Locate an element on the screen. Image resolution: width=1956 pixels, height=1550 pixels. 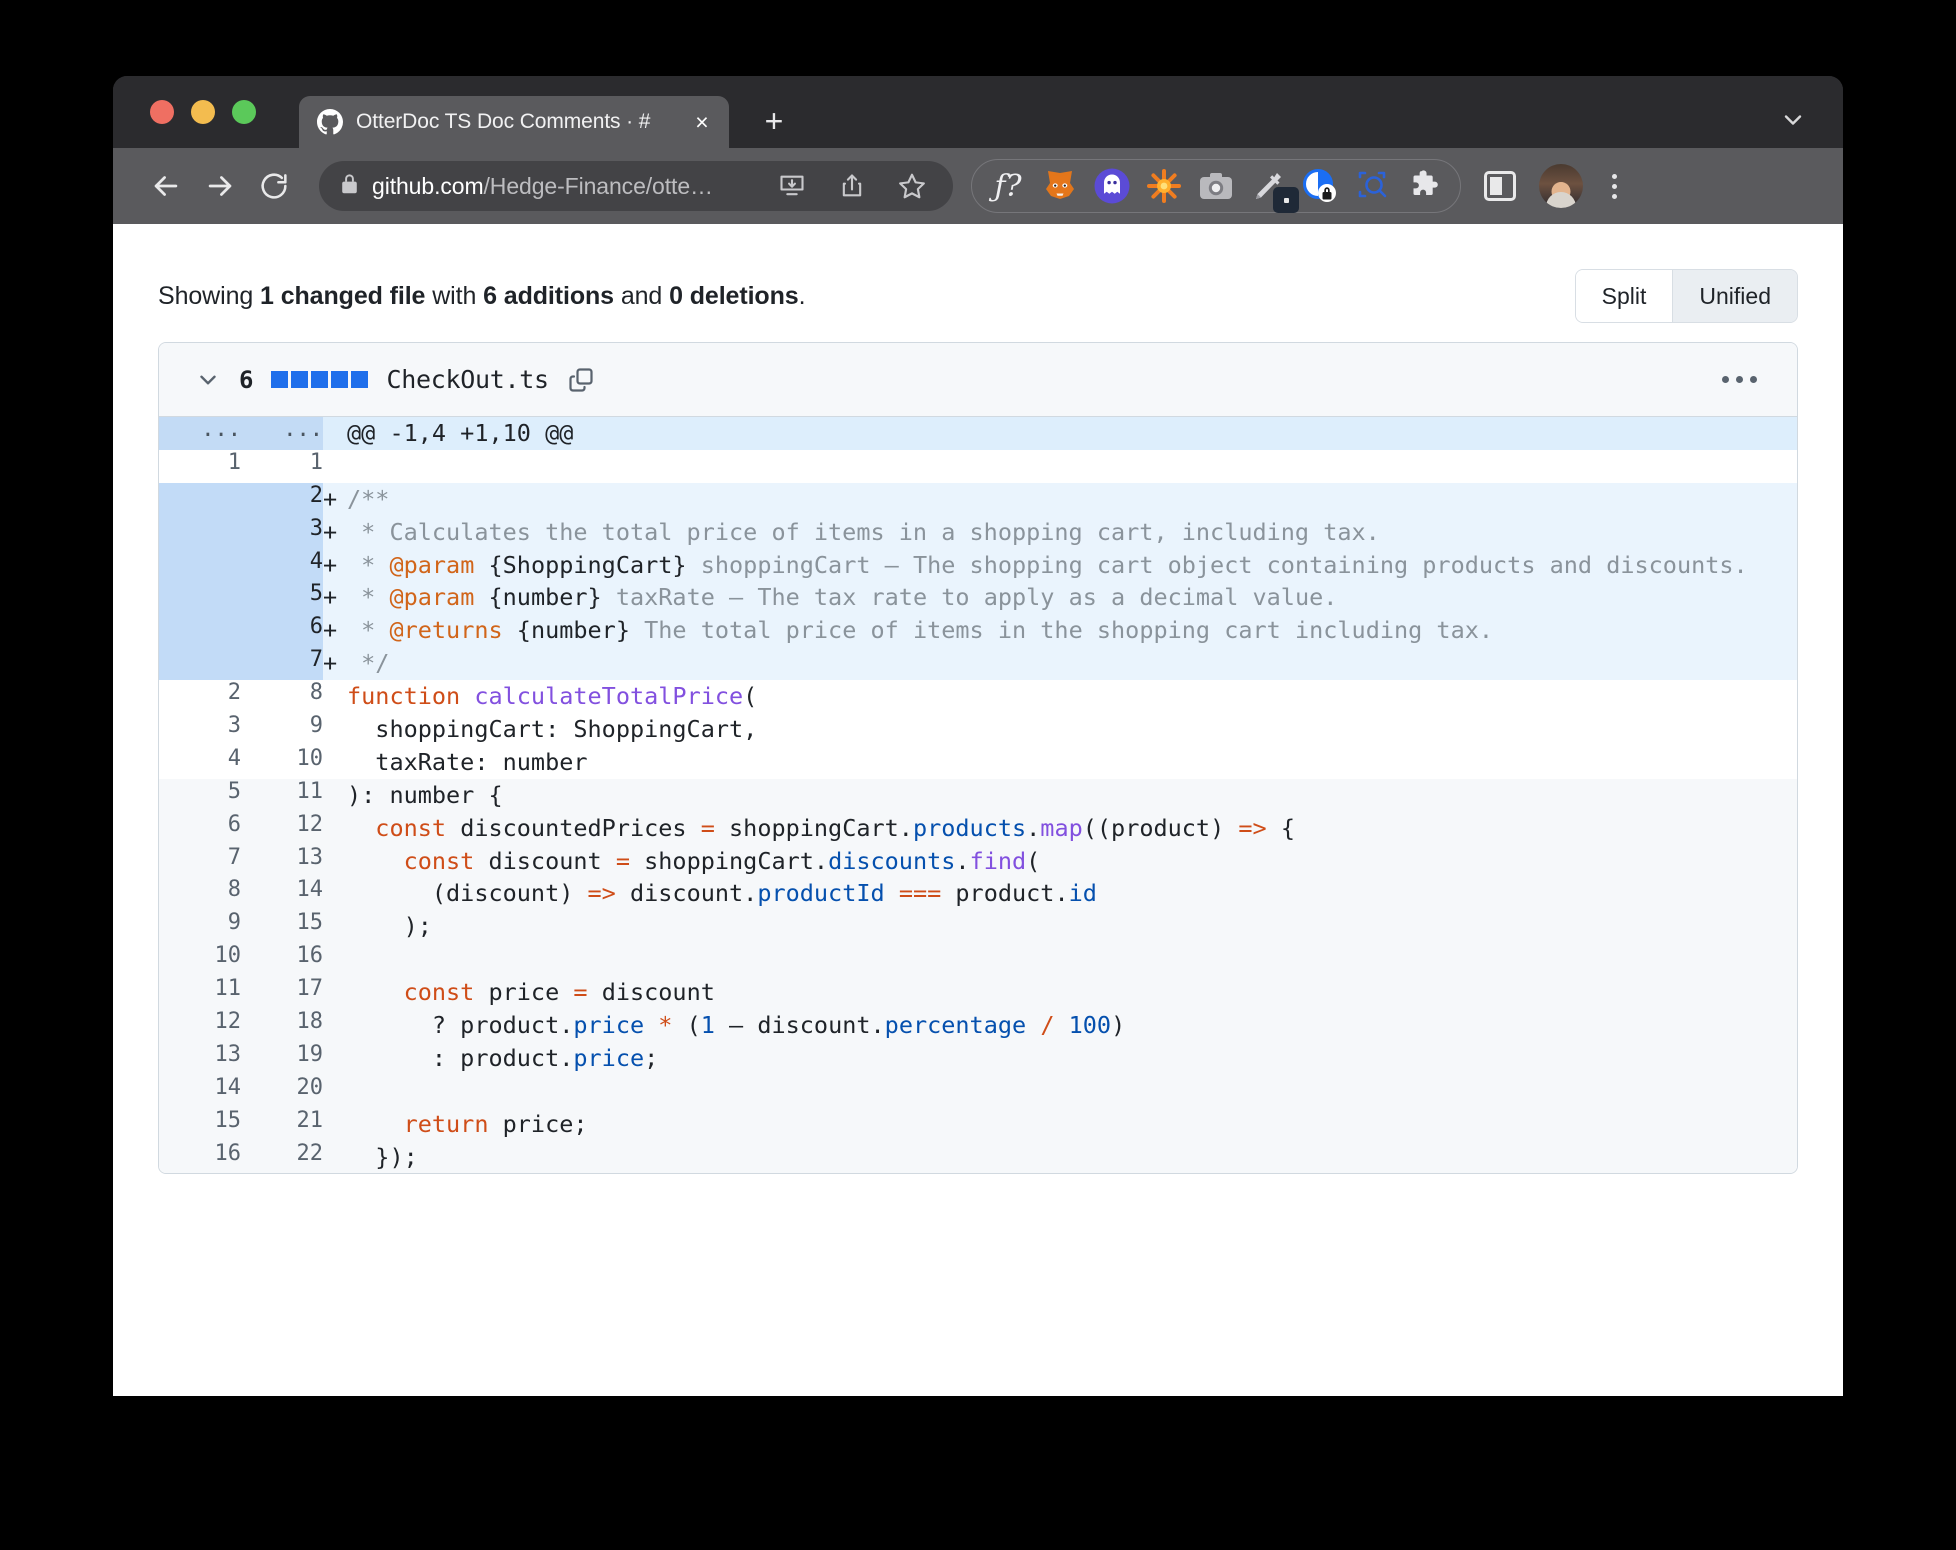
old-line-number: 4 is located at coordinates (200, 762).